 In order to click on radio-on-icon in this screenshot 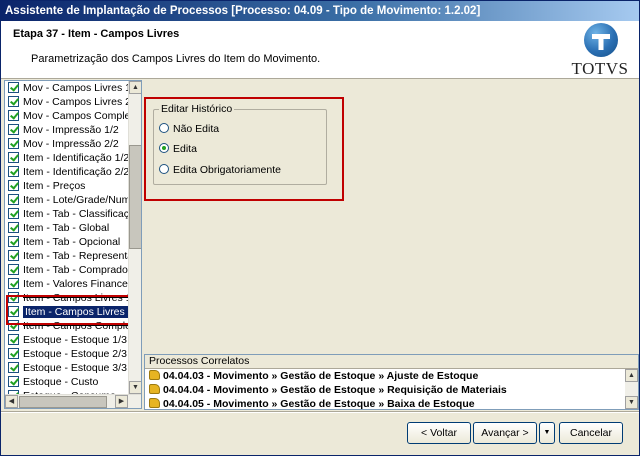, I will do `click(164, 148)`.